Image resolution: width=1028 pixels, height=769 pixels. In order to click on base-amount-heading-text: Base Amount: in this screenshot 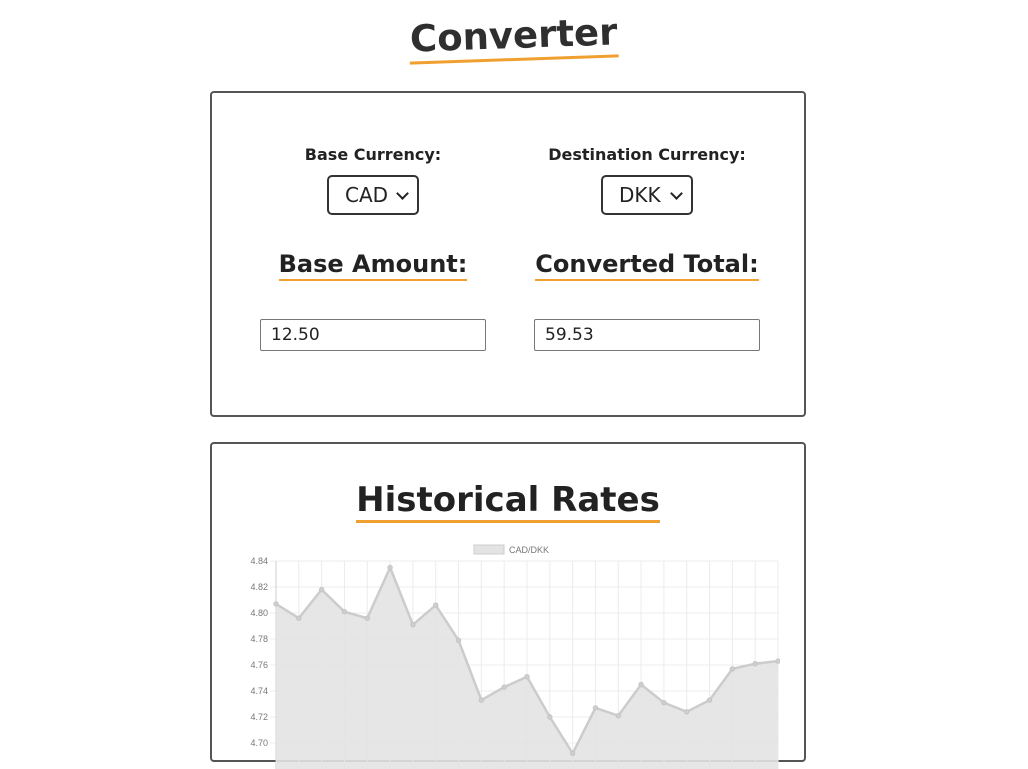, I will do `click(373, 265)`.